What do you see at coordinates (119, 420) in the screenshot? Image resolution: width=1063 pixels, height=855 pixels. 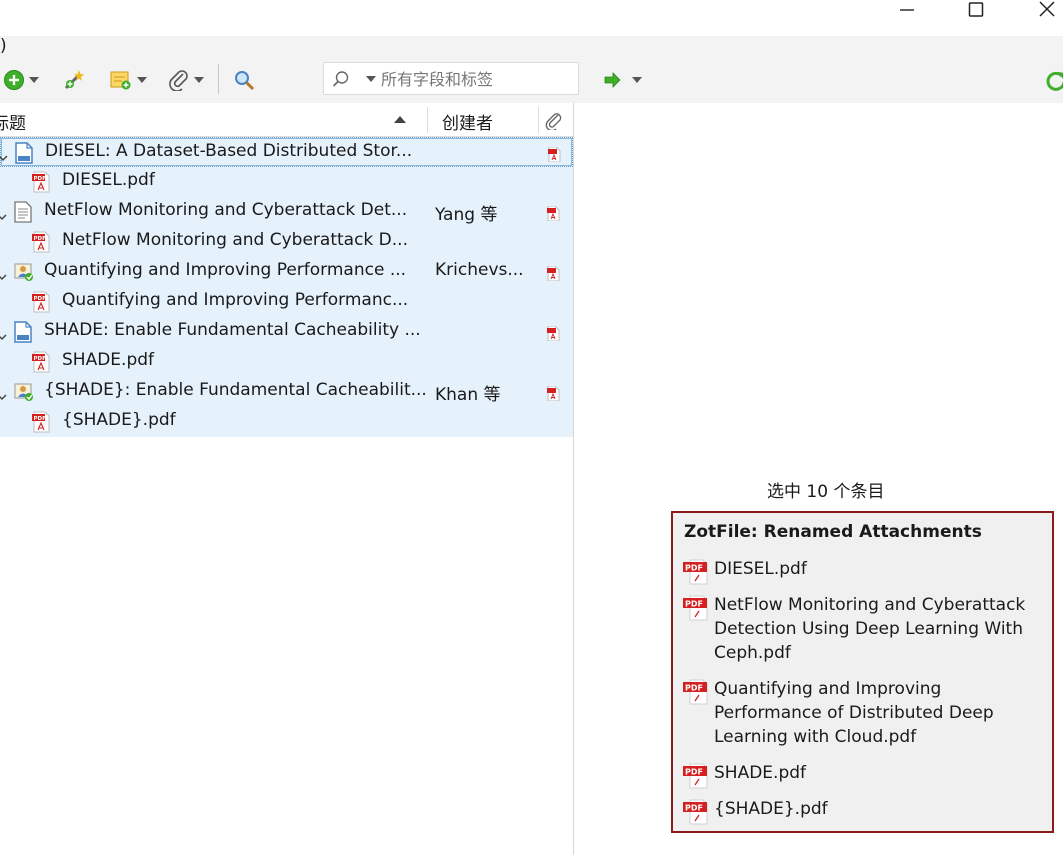 I see `attachment-title: {SHADE}.pdf` at bounding box center [119, 420].